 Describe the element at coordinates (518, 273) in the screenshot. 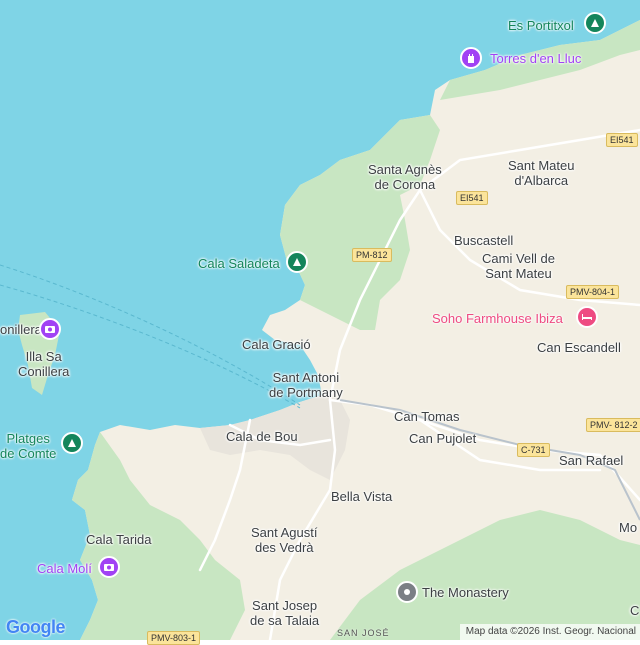

I see `place-cami-vell-line2: Sant Mateu` at that location.